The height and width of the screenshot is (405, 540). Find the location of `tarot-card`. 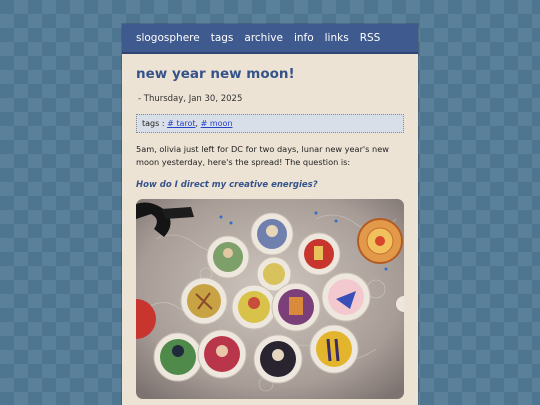

tarot-card is located at coordinates (272, 234).